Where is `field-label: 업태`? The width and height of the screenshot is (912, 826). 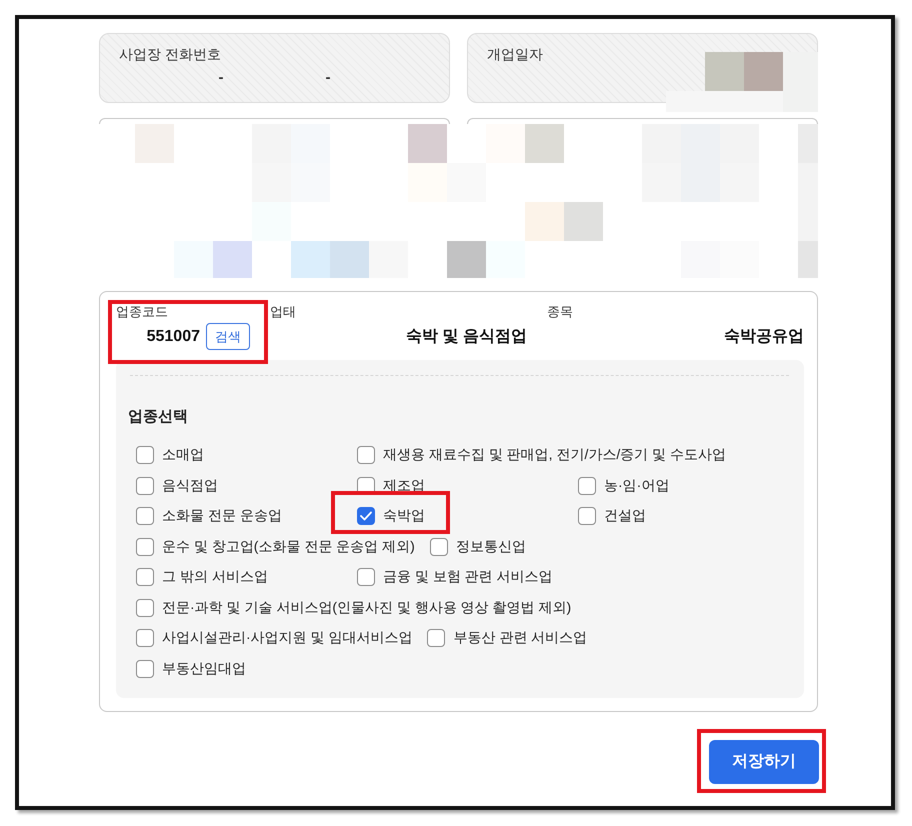 field-label: 업태 is located at coordinates (283, 312).